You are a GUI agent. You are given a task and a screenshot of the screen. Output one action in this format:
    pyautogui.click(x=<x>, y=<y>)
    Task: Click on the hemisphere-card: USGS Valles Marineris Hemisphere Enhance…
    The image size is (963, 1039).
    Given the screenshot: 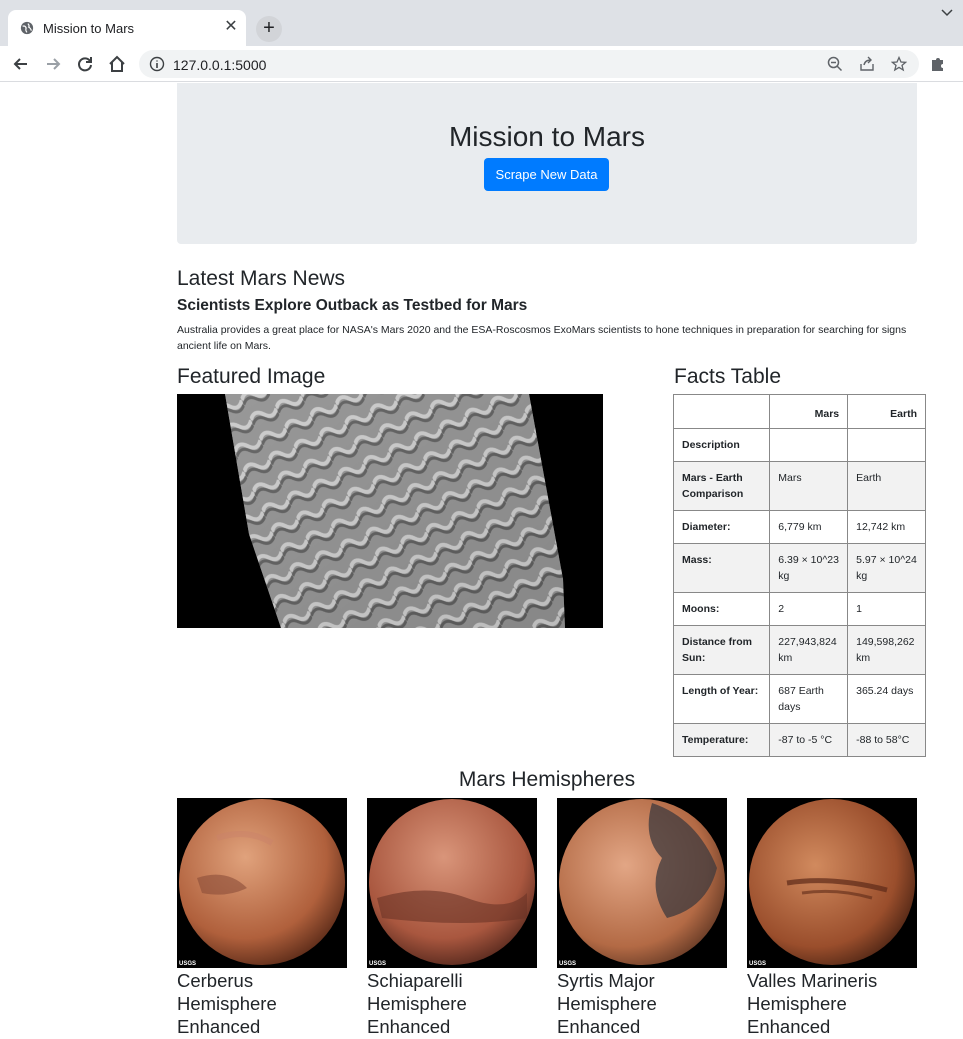 What is the action you would take?
    pyautogui.click(x=832, y=918)
    